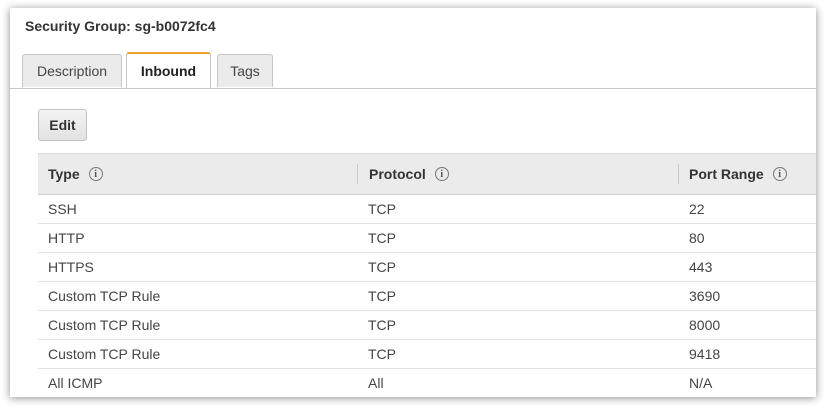 Image resolution: width=832 pixels, height=414 pixels. Describe the element at coordinates (62, 209) in the screenshot. I see `cell-type: SSH` at that location.